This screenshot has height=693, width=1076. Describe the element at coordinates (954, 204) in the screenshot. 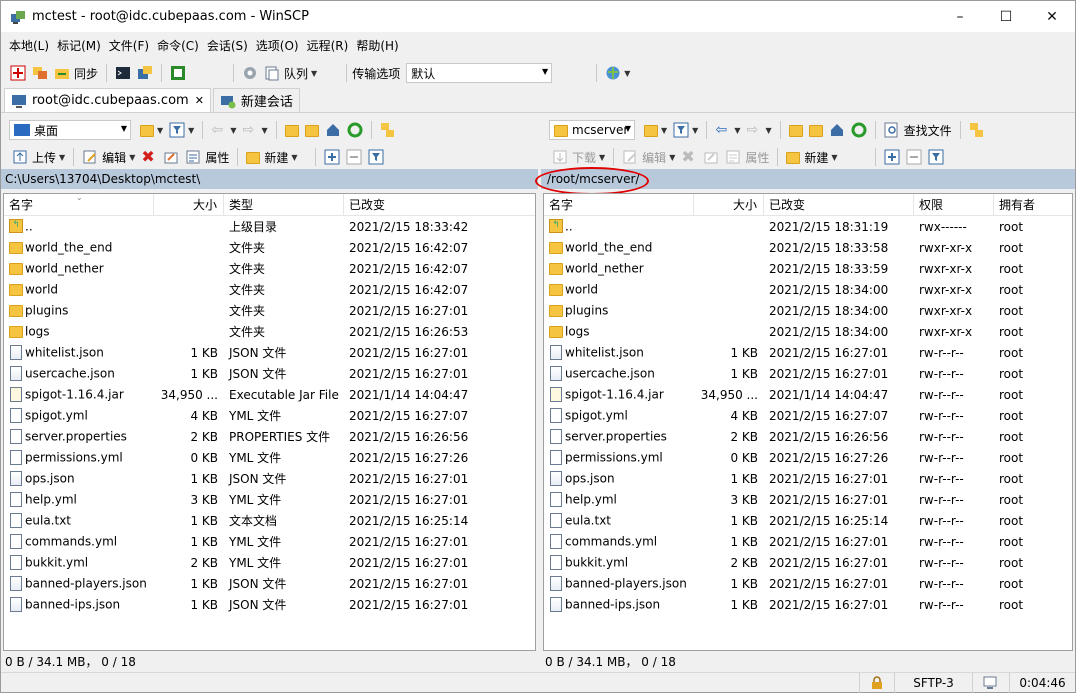

I see `column-rights: 权限` at that location.